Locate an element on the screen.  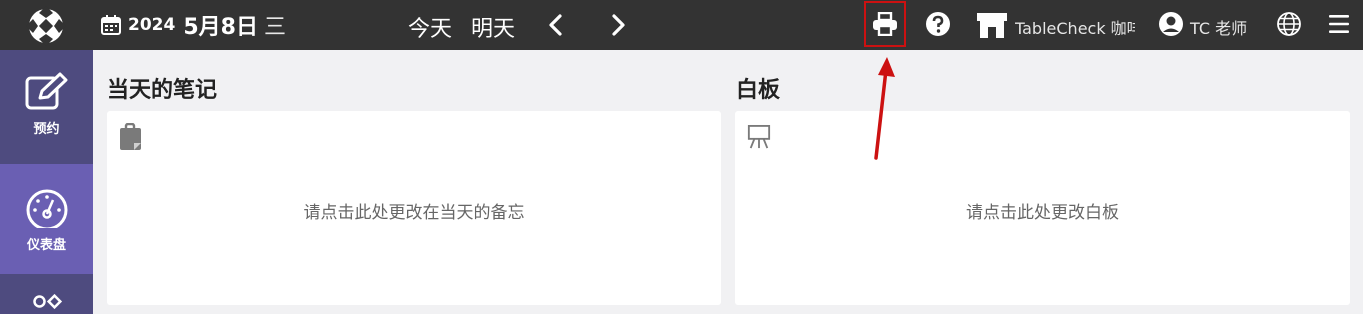
store-icon is located at coordinates (992, 25).